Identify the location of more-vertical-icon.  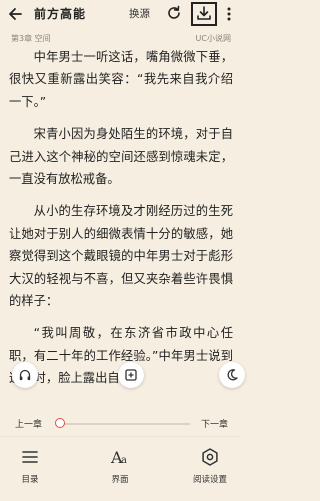
(229, 14).